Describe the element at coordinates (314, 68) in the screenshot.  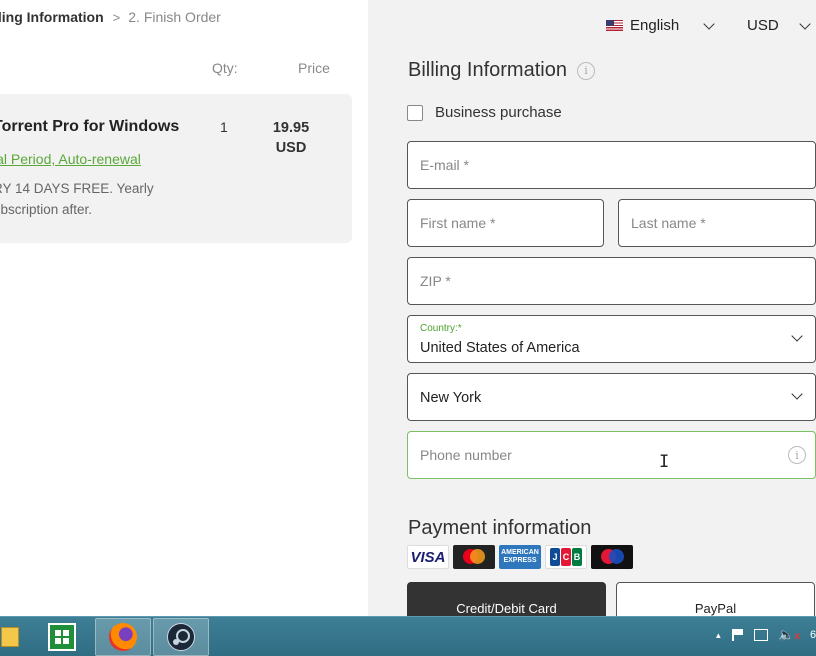
I see `price-header: Price` at that location.